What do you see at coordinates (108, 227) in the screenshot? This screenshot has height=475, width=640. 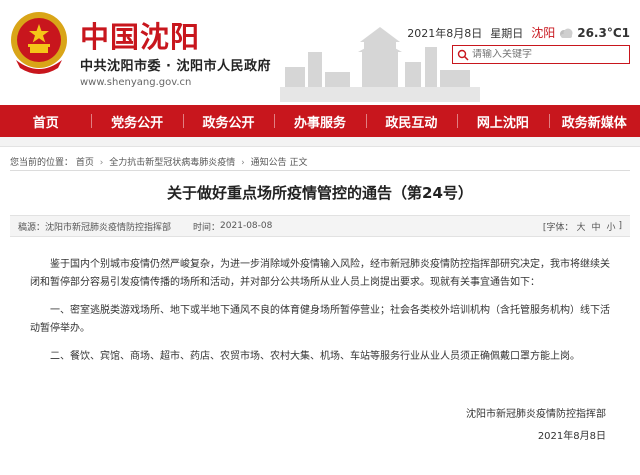 I see `article-source: 沈阳市新冠肺炎疫情防控指挥部` at bounding box center [108, 227].